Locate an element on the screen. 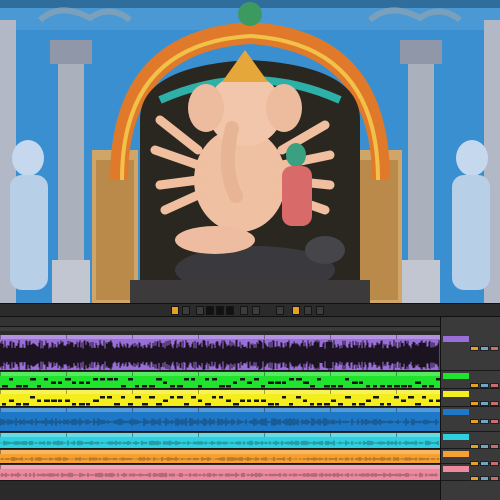 The image size is (500, 500). rewind-button is located at coordinates (200, 310).